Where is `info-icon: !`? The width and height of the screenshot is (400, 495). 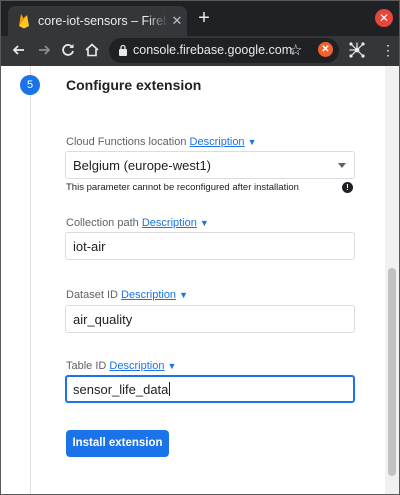
info-icon: ! is located at coordinates (347, 187).